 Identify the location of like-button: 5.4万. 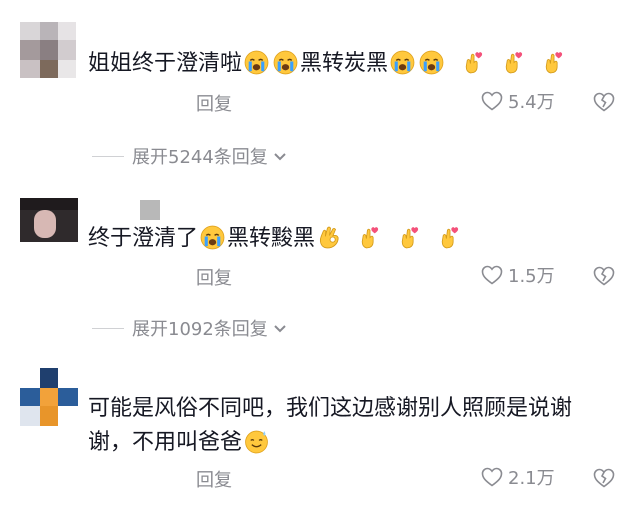
(517, 101).